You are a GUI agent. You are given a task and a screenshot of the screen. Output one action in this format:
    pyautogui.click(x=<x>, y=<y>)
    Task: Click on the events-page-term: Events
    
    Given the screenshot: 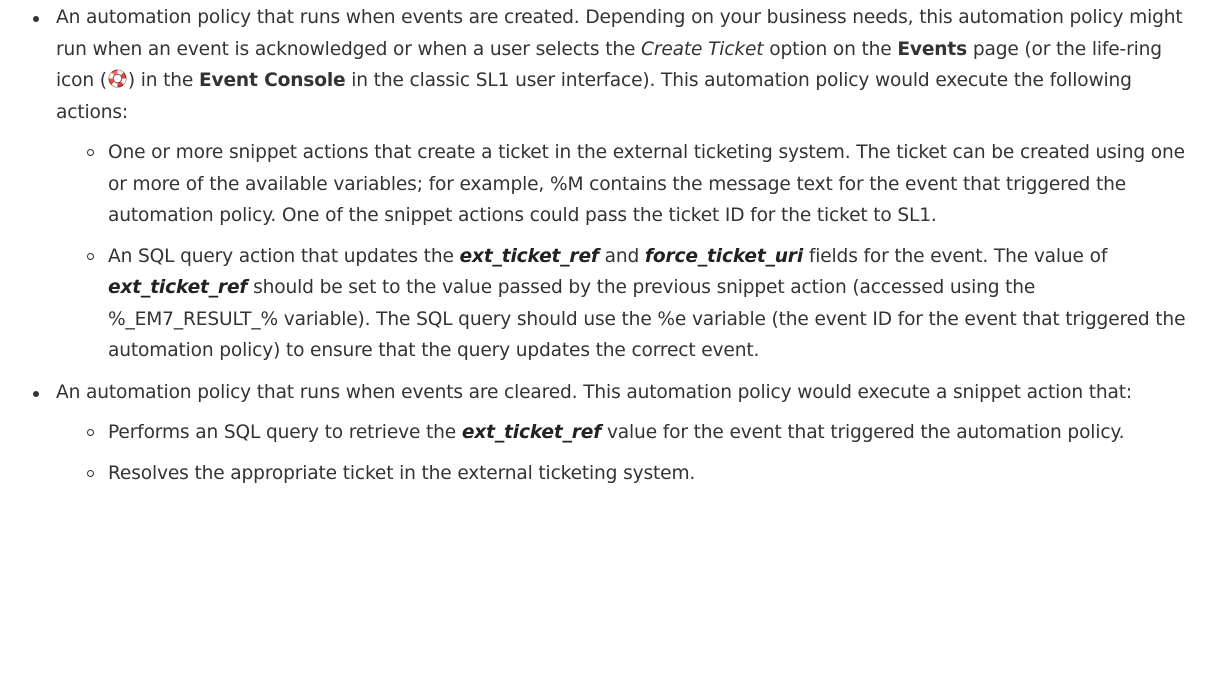 What is the action you would take?
    pyautogui.click(x=932, y=49)
    